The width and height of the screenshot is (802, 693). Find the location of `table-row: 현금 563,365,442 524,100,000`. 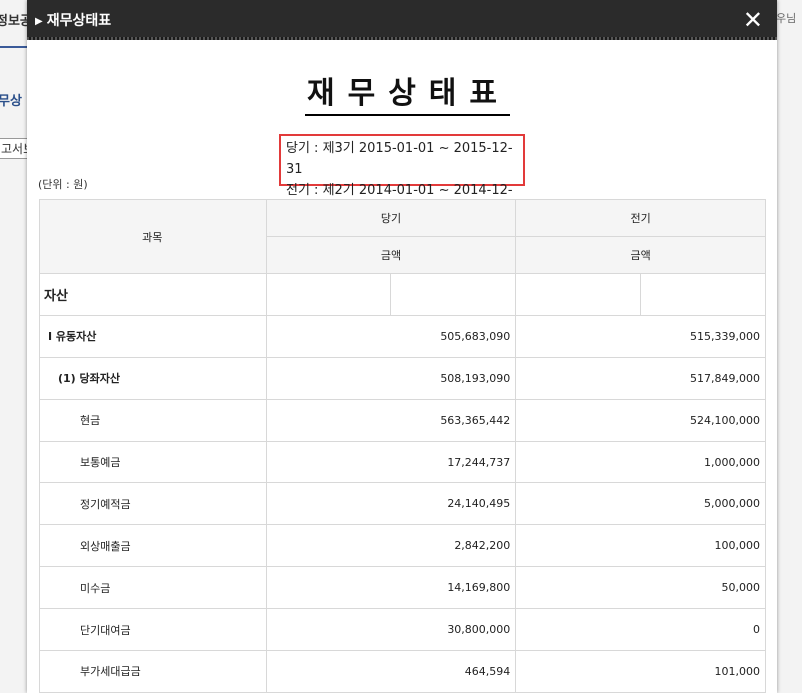

table-row: 현금 563,365,442 524,100,000 is located at coordinates (402, 420).